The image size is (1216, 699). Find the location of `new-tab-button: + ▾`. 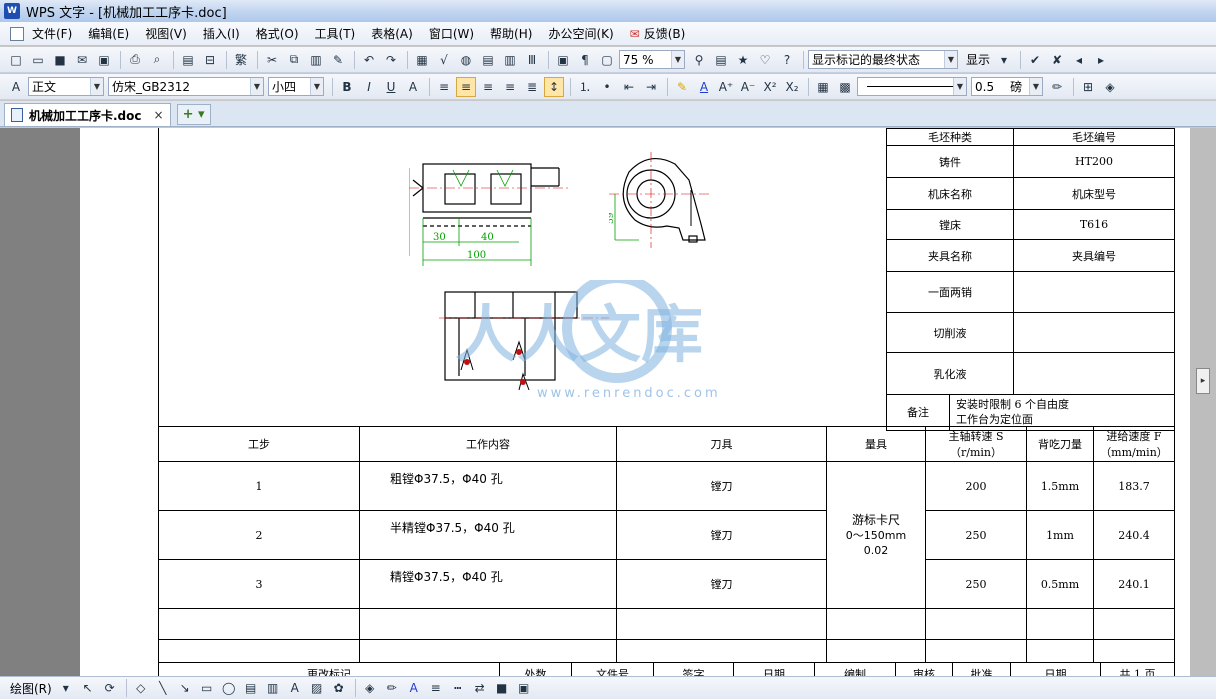

new-tab-button: + ▾ is located at coordinates (193, 114).